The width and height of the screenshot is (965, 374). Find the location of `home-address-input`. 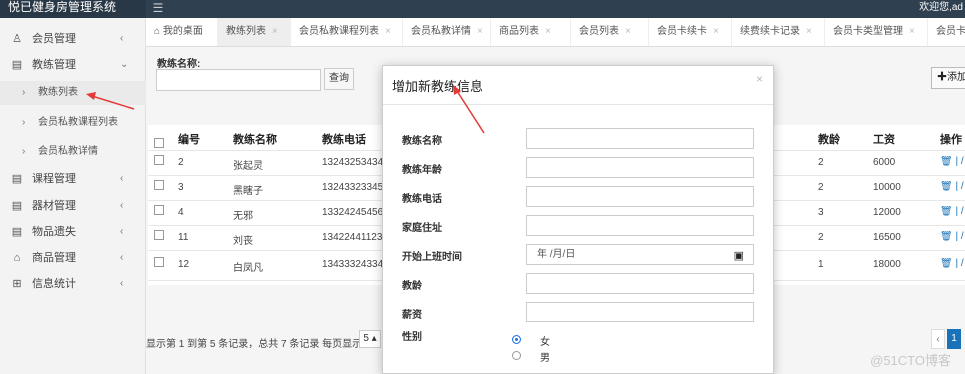

home-address-input is located at coordinates (640, 225).